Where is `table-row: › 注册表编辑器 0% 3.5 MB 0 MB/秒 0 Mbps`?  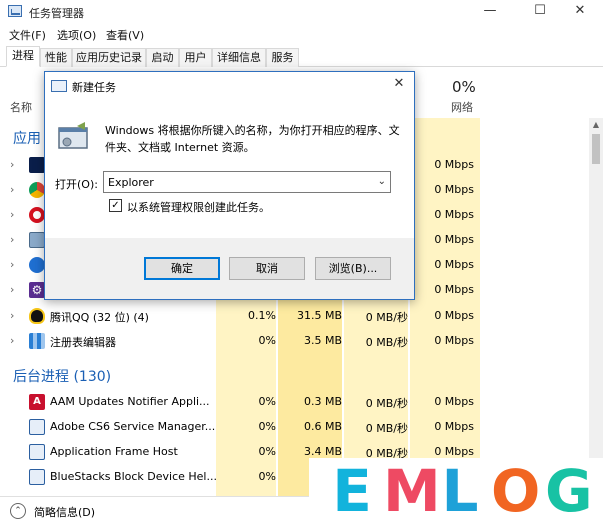 table-row: › 注册表编辑器 0% 3.5 MB 0 MB/秒 0 Mbps is located at coordinates (295, 341).